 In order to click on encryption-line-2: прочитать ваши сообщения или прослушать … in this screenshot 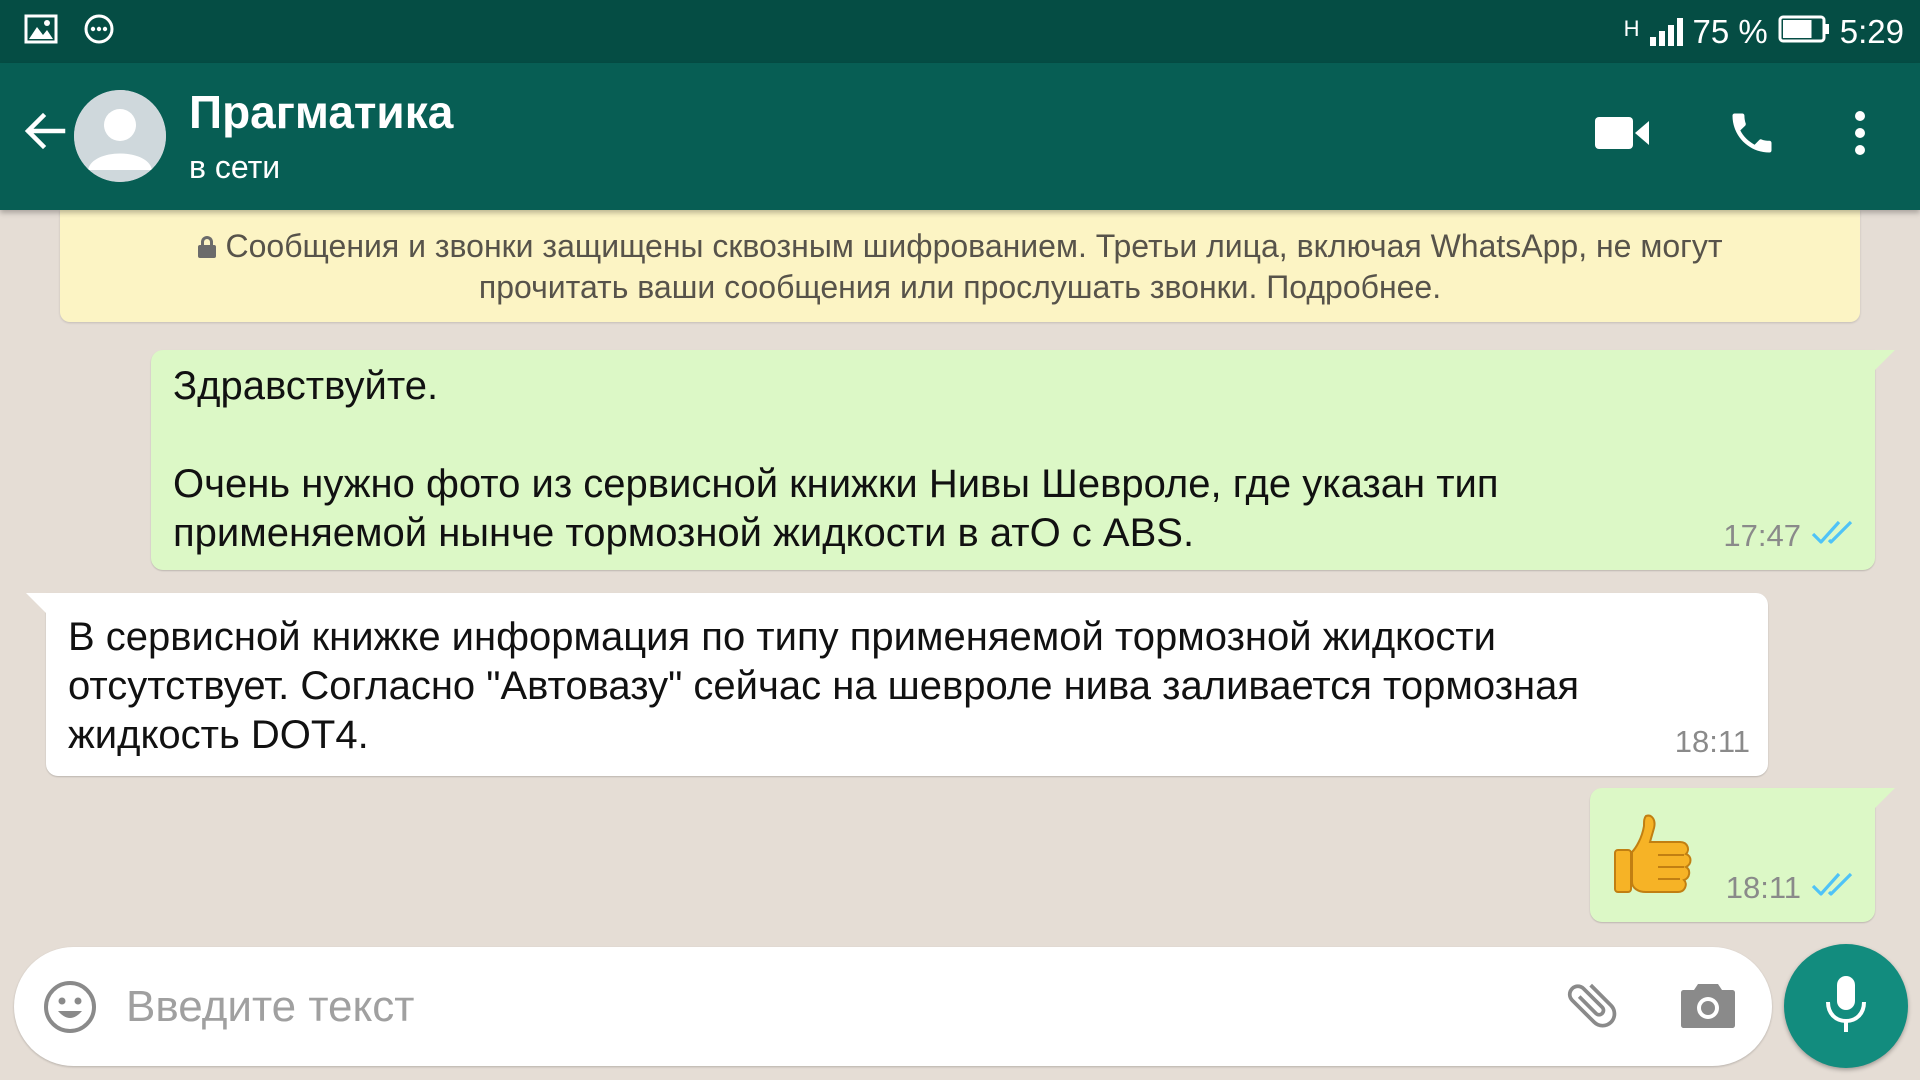, I will do `click(960, 287)`.